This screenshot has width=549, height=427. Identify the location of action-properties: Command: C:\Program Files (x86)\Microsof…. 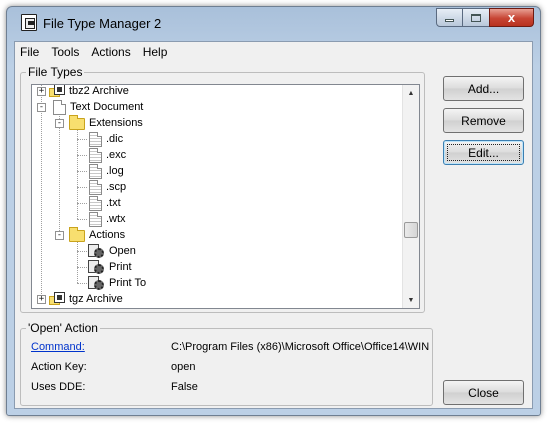
(231, 372).